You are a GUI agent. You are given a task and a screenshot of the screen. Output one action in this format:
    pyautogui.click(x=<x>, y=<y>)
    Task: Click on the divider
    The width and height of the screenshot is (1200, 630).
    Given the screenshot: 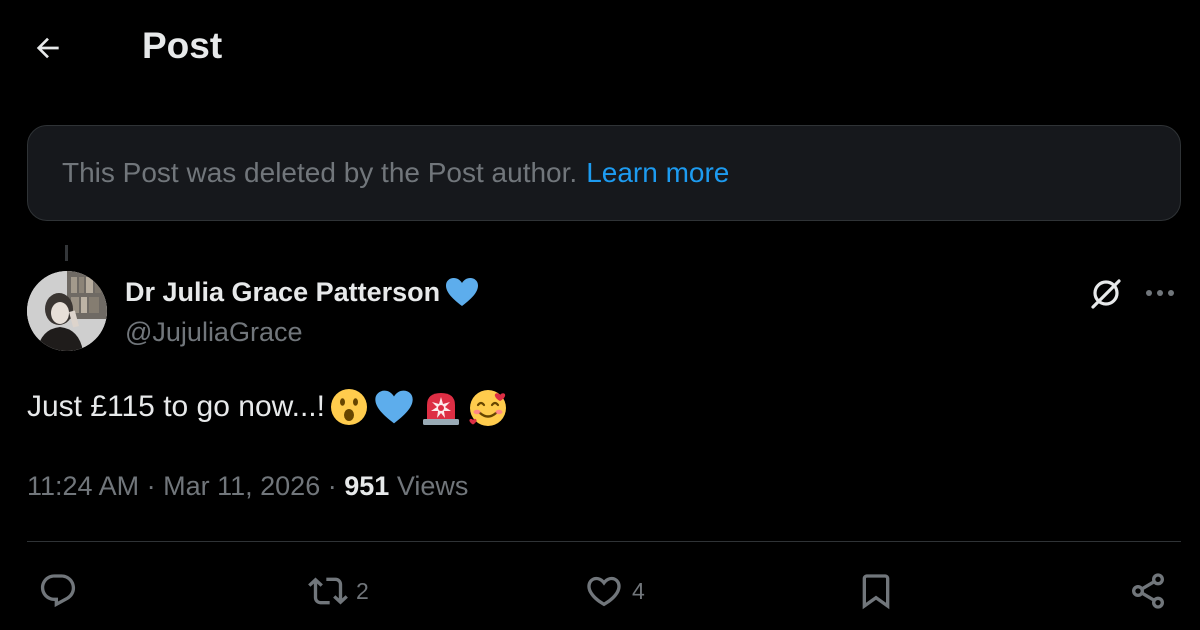 What is the action you would take?
    pyautogui.click(x=604, y=541)
    